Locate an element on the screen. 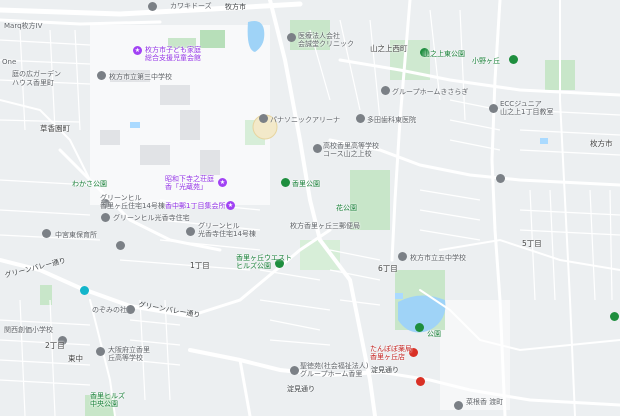  map-label: 小野ヶ丘 is located at coordinates (486, 61).